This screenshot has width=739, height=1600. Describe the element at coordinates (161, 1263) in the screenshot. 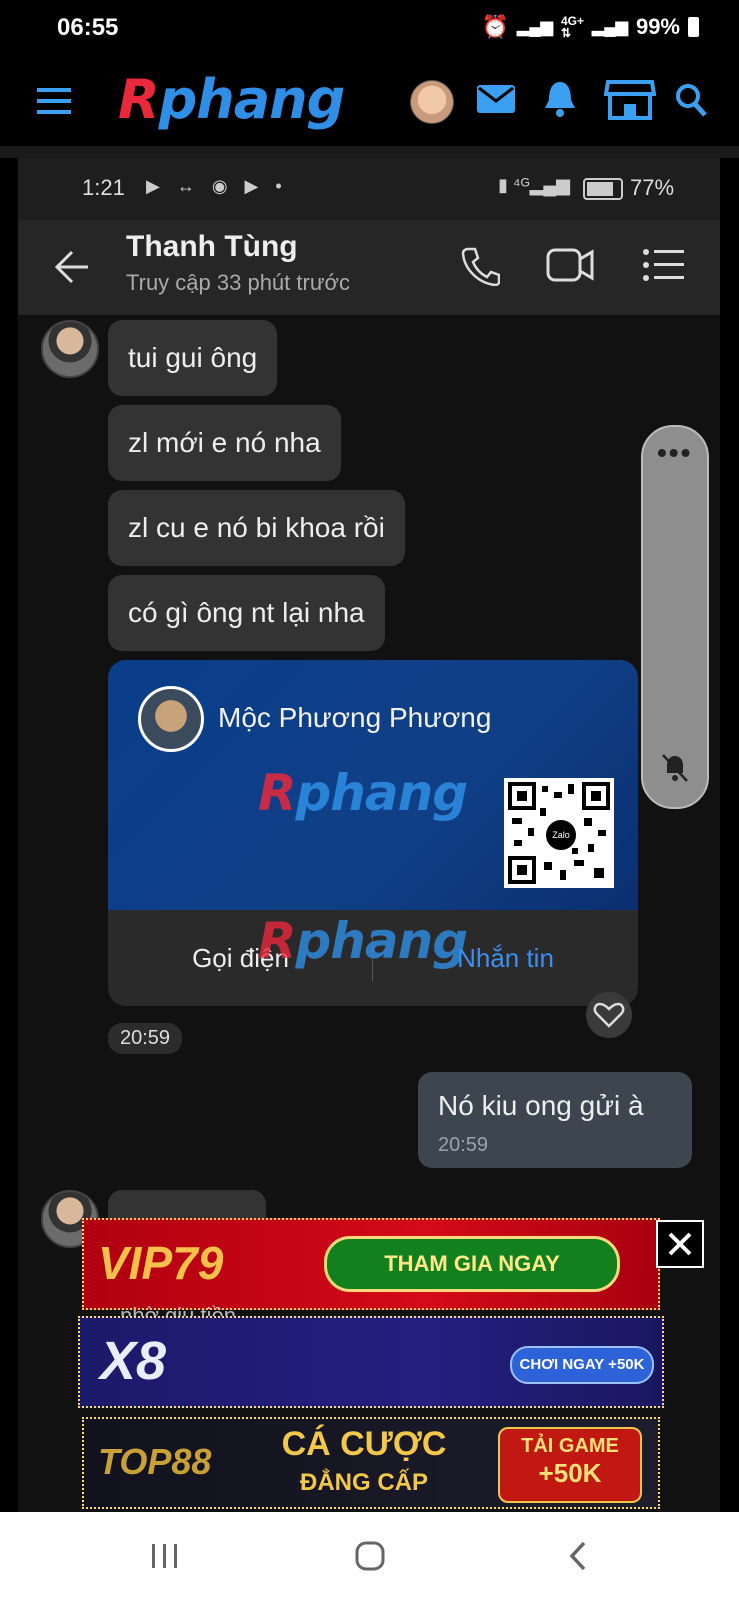

I see `ad-brand: VIP79` at that location.